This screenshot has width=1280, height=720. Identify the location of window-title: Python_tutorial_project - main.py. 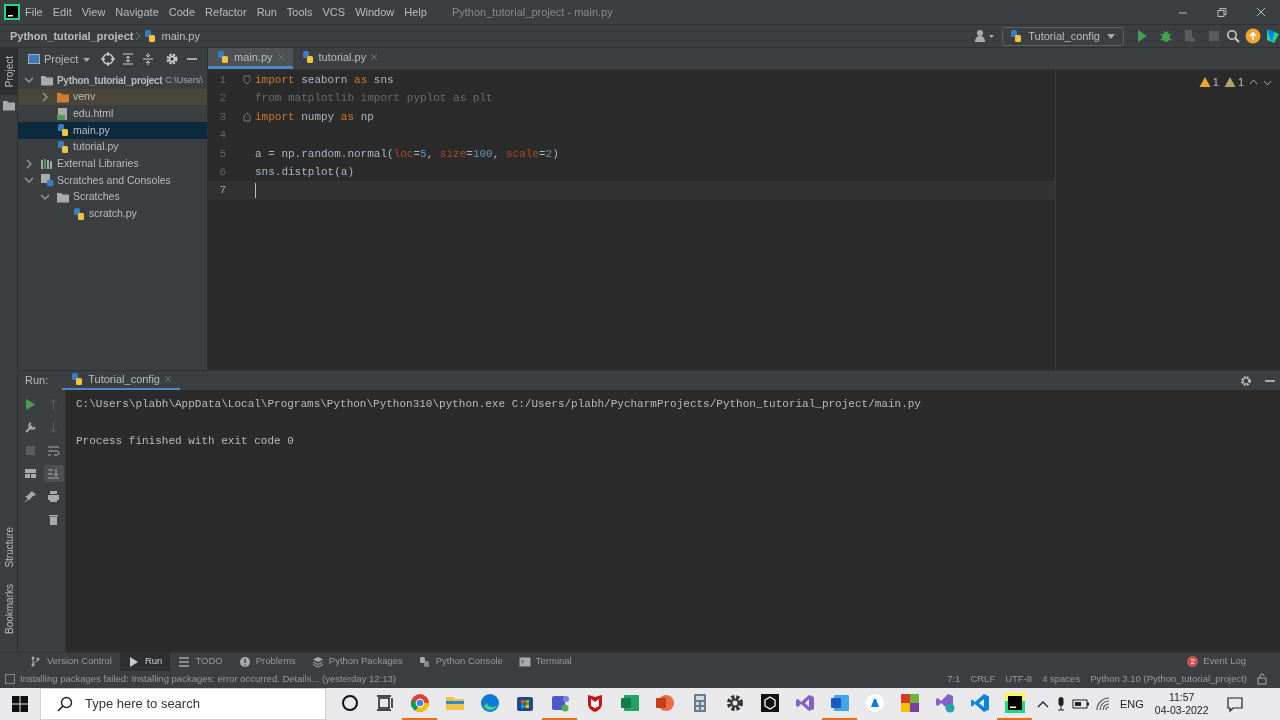
(532, 12).